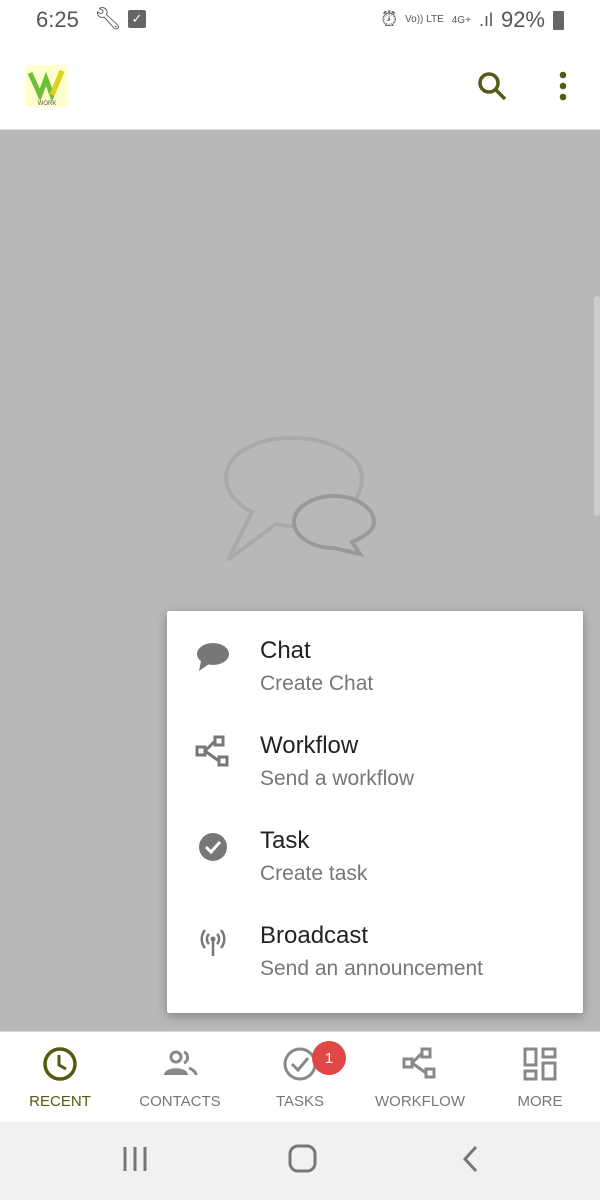 This screenshot has width=600, height=1200. I want to click on search-button, so click(492, 86).